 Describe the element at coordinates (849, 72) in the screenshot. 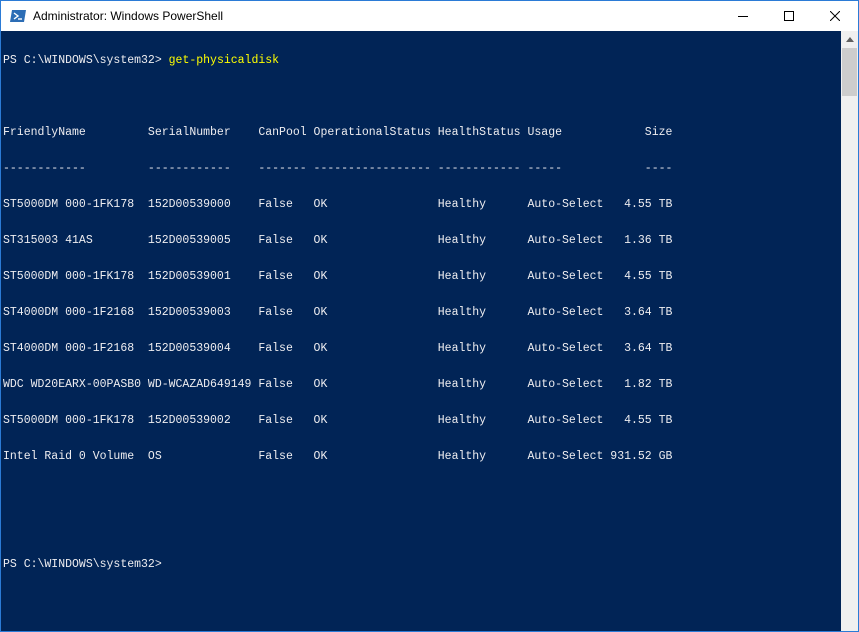

I see `scrollbar-thumb` at that location.